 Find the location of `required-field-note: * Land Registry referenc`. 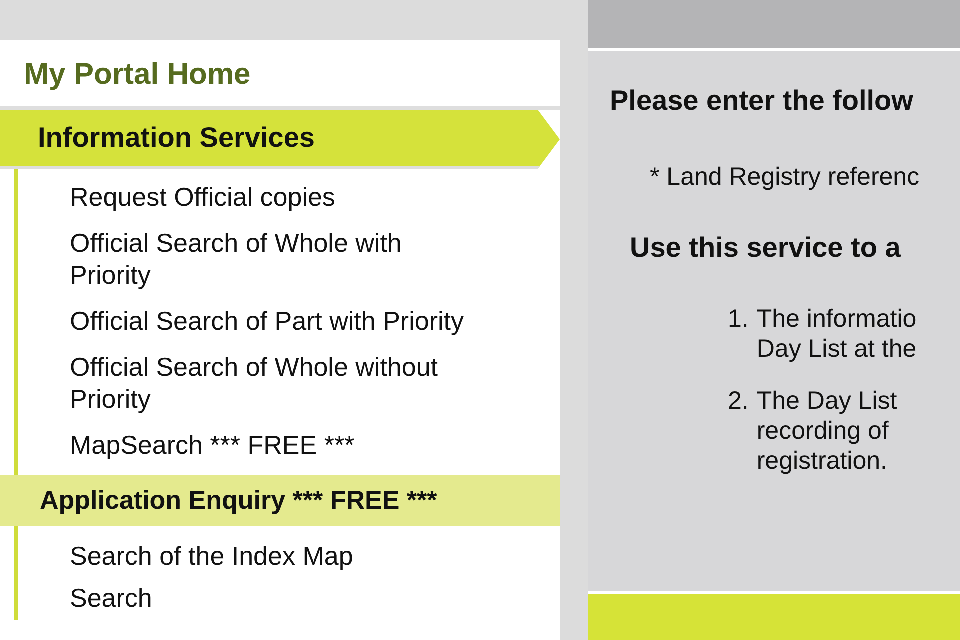

required-field-note: * Land Registry referenc is located at coordinates (785, 177).